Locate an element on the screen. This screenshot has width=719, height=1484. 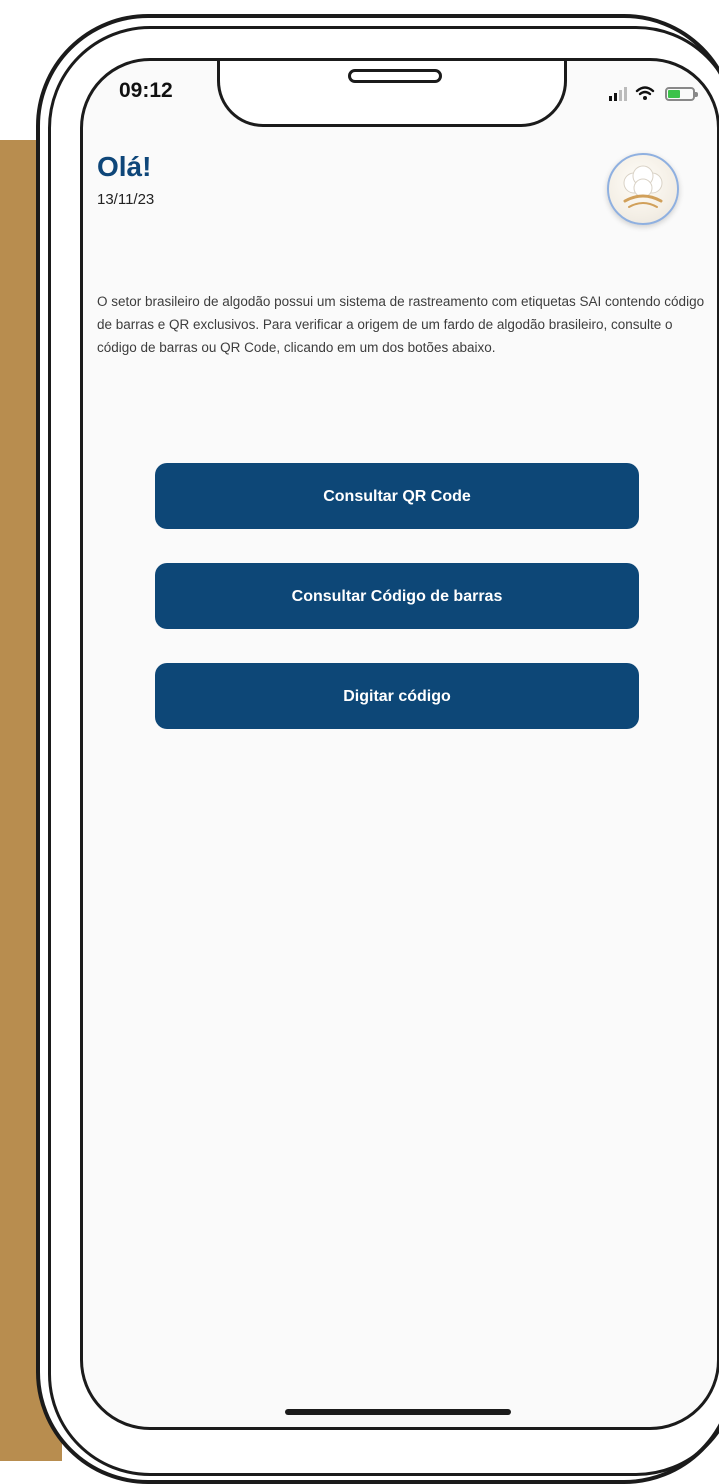
battery-icon is located at coordinates (681, 94).